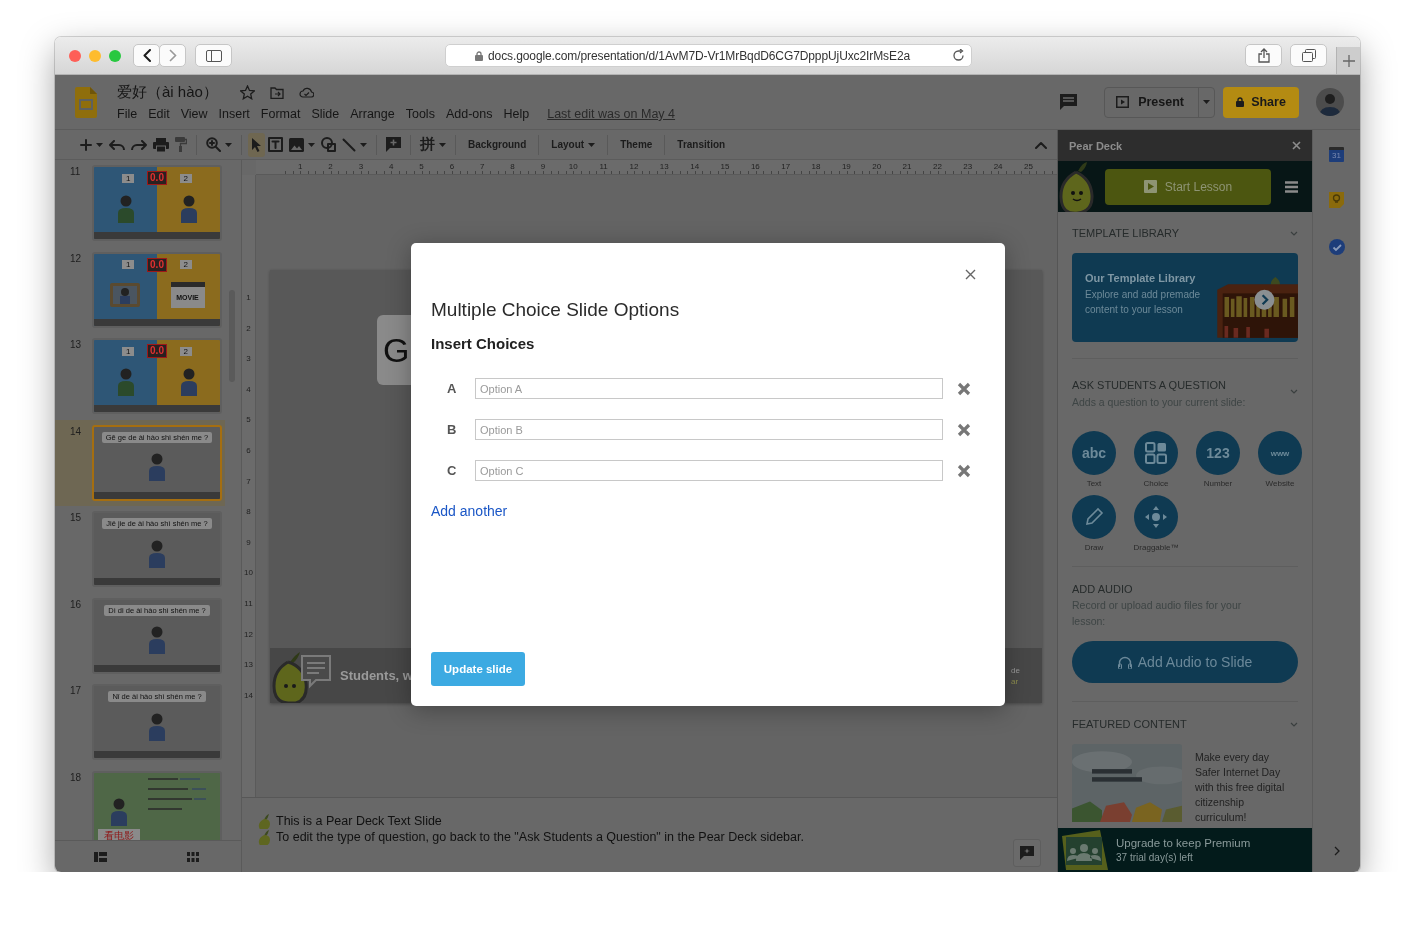 This screenshot has height=948, width=1416. What do you see at coordinates (1336, 154) in the screenshot?
I see `calendar-addon-icon: 31` at bounding box center [1336, 154].